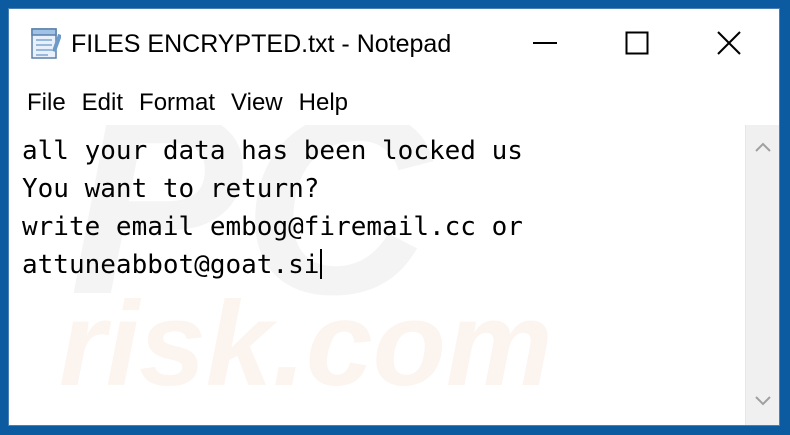 The height and width of the screenshot is (435, 790). Describe the element at coordinates (762, 275) in the screenshot. I see `vertical-scrollbar` at that location.